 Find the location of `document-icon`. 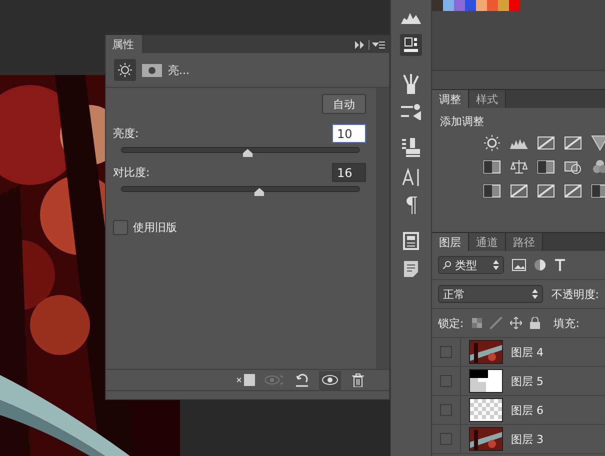

document-icon is located at coordinates (411, 269).